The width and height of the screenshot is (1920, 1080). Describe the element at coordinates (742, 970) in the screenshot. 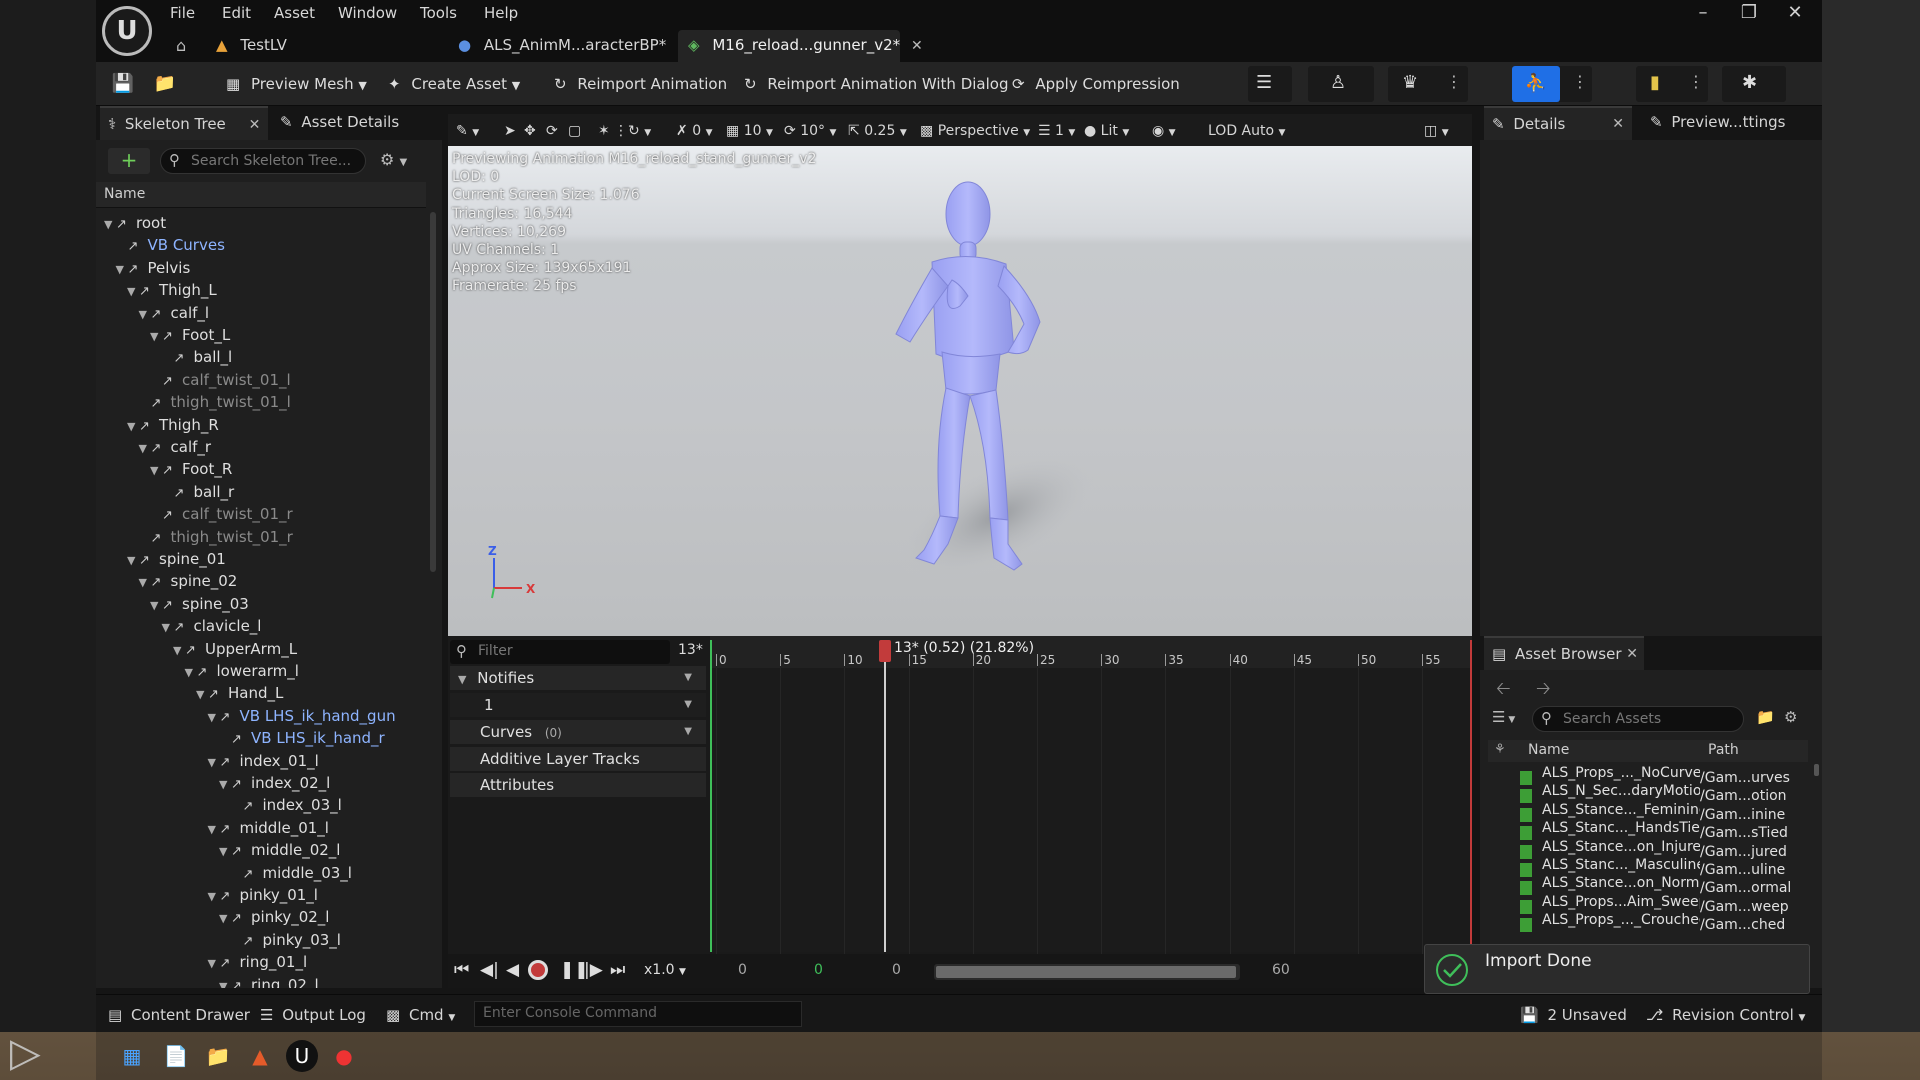

I see `view-start-field: 0` at that location.